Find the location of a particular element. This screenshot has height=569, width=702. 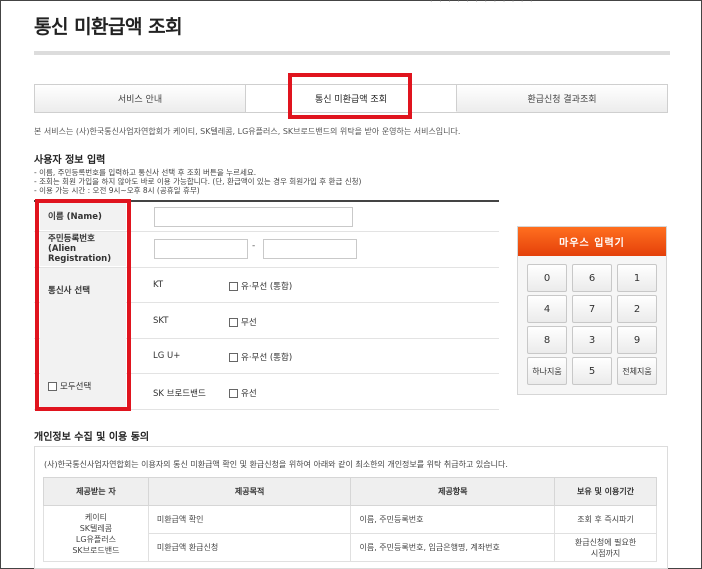

period-line: 시점까지 is located at coordinates (605, 553).